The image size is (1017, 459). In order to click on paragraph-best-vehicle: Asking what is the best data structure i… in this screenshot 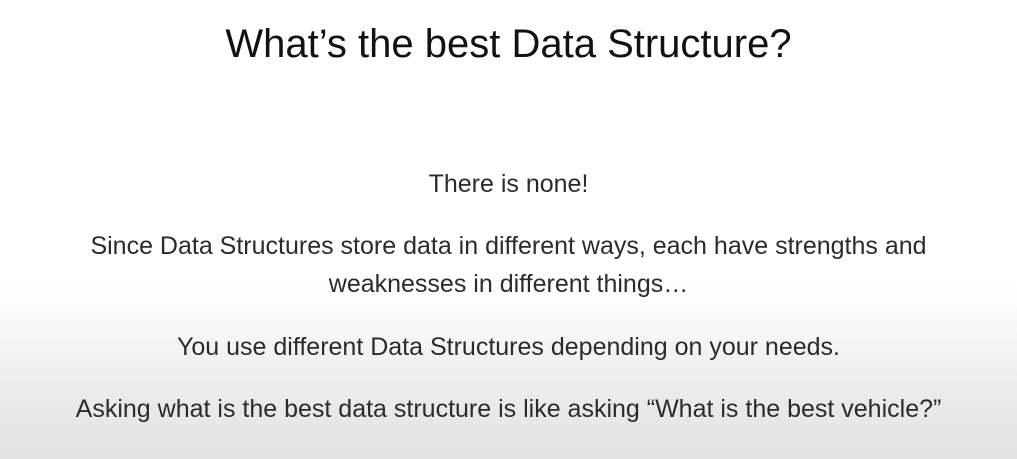, I will do `click(508, 409)`.